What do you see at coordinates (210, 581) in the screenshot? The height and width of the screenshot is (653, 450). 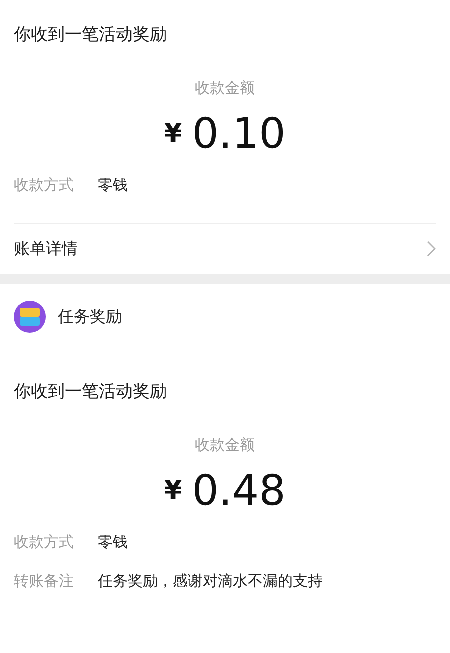 I see `field-value: 任务奖励，感谢对滴水不漏的支持` at bounding box center [210, 581].